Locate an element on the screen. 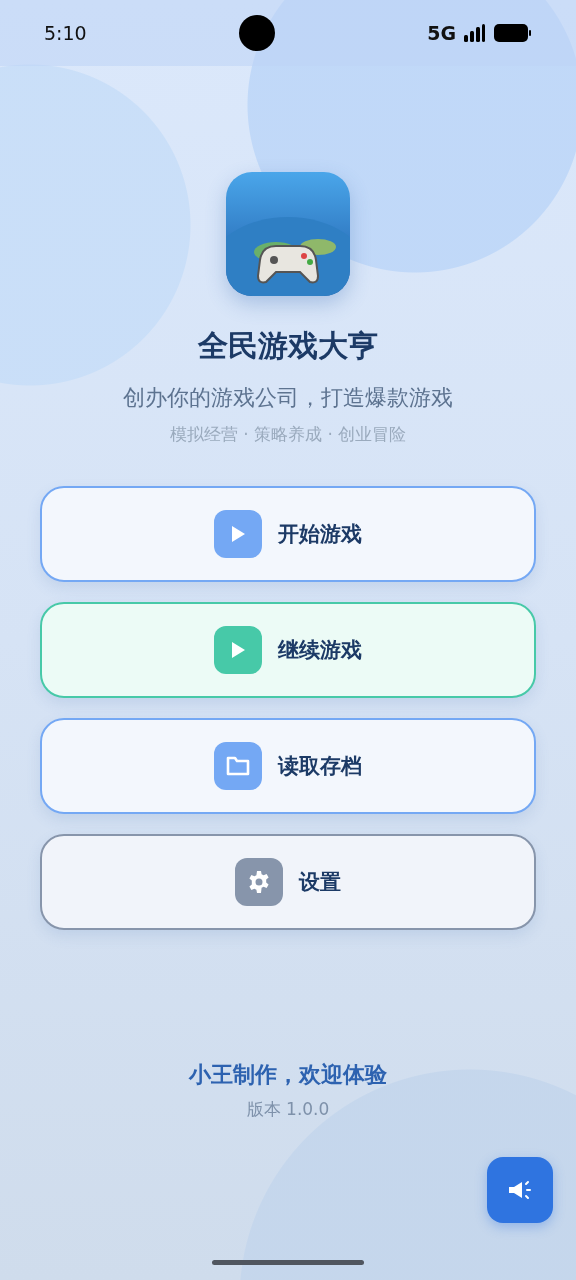 The height and width of the screenshot is (1280, 576). menu-button: 读取存档 is located at coordinates (288, 766).